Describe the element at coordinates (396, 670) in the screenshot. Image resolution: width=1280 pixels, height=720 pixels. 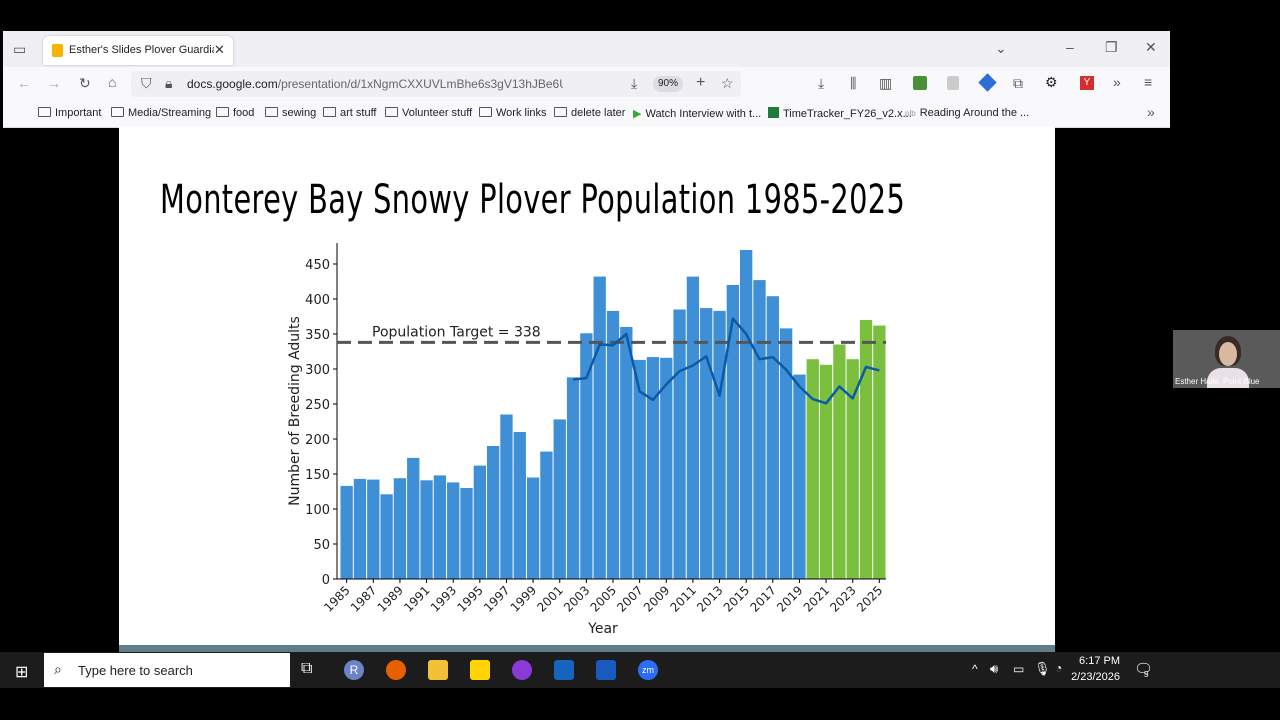
I see `firefox-icon` at that location.